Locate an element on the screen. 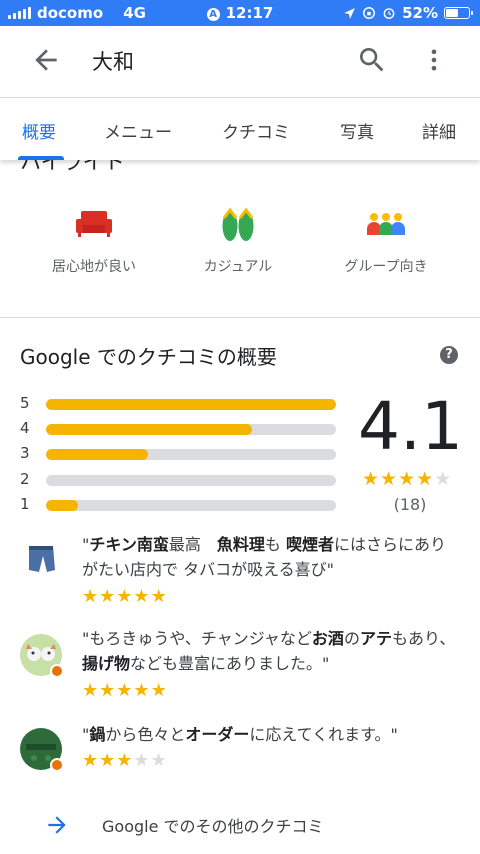 The height and width of the screenshot is (854, 480). page-title: 大和 is located at coordinates (113, 62).